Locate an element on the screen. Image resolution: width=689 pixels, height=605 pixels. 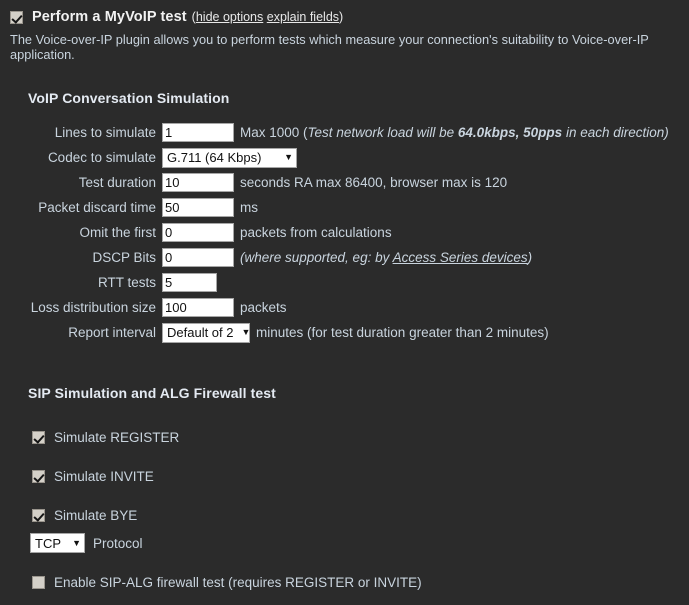
paren-close: ) is located at coordinates (341, 17).